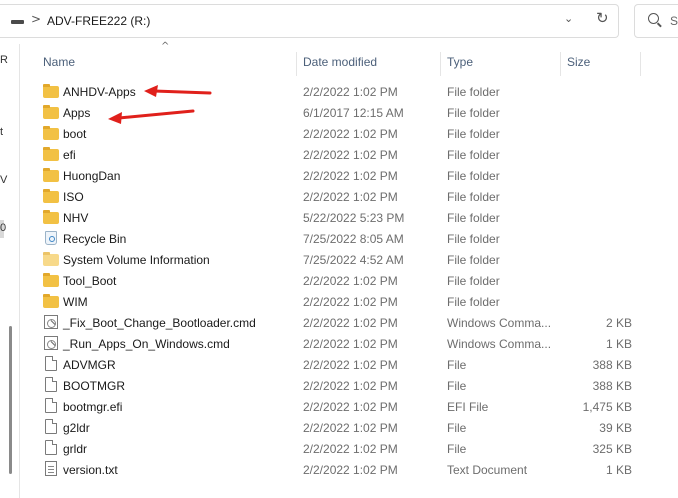  Describe the element at coordinates (353, 113) in the screenshot. I see `file-date-modified: 6/1/2017 12:15 AM` at that location.